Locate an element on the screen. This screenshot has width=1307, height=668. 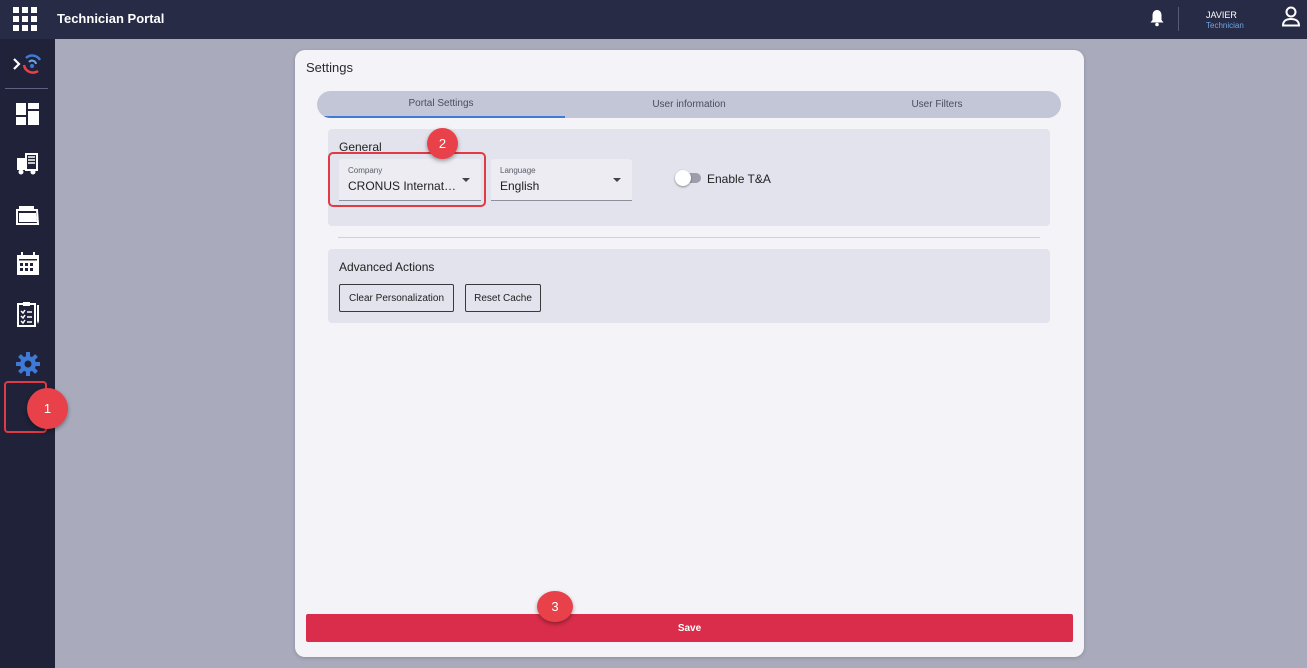
clipboard-icon is located at coordinates (27, 314).